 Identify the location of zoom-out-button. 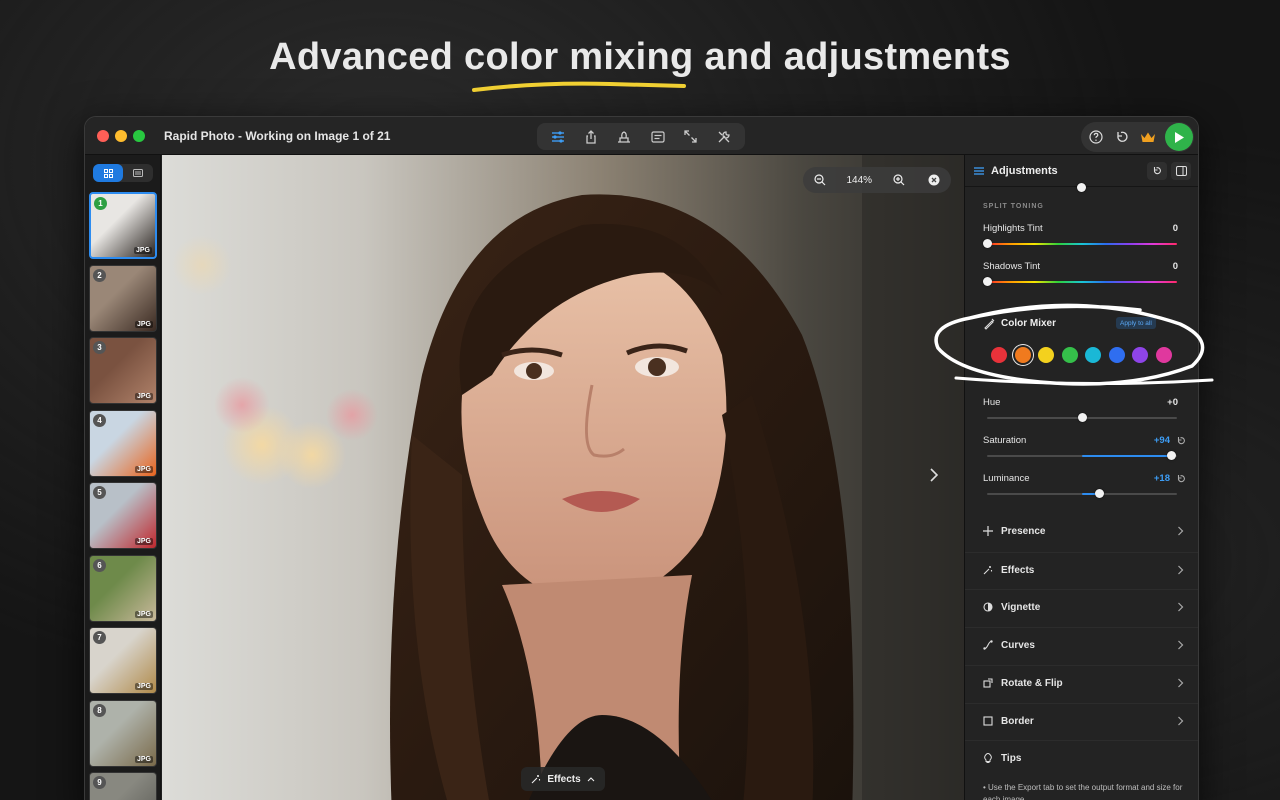
(820, 180).